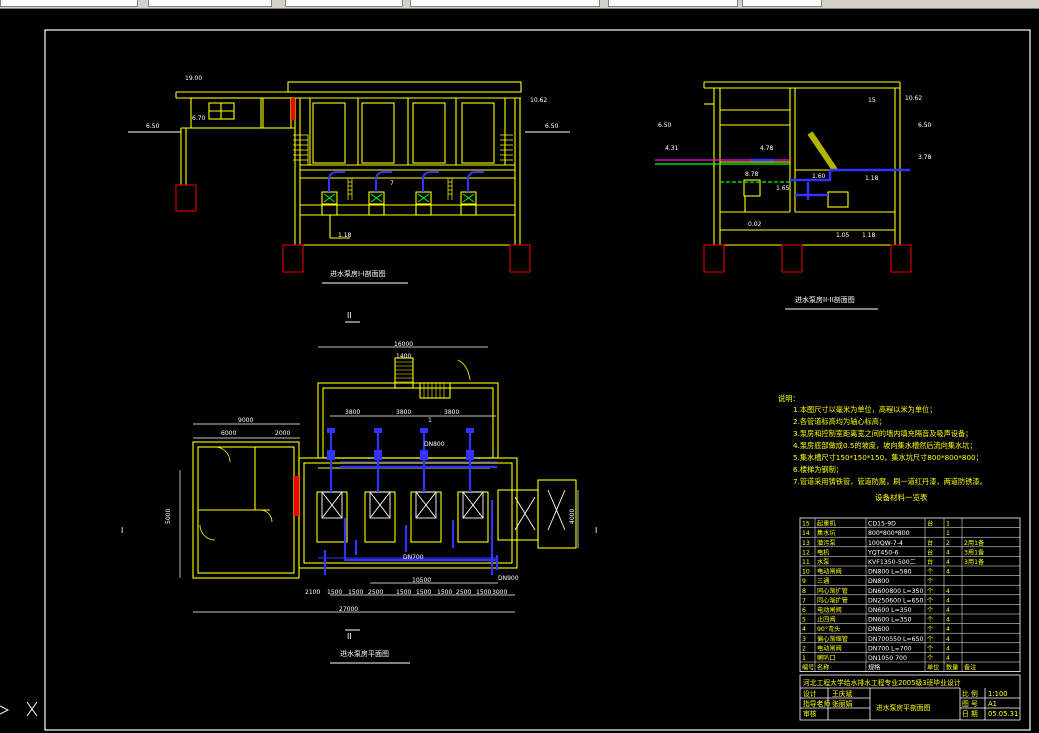  I want to click on table-cell: 8, so click(804, 591).